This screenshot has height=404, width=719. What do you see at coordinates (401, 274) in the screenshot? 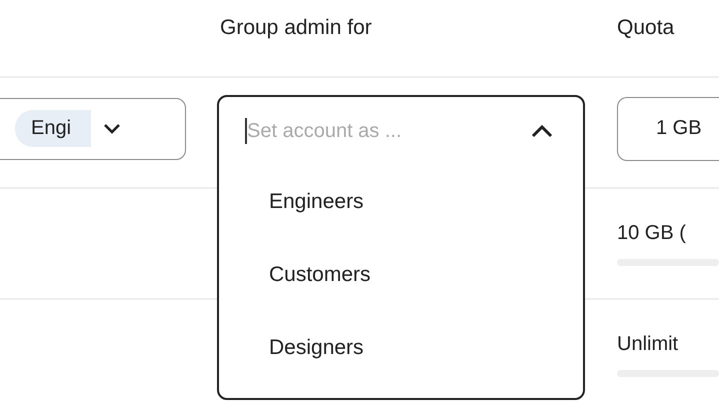
I see `dropdown-option: Customers` at bounding box center [401, 274].